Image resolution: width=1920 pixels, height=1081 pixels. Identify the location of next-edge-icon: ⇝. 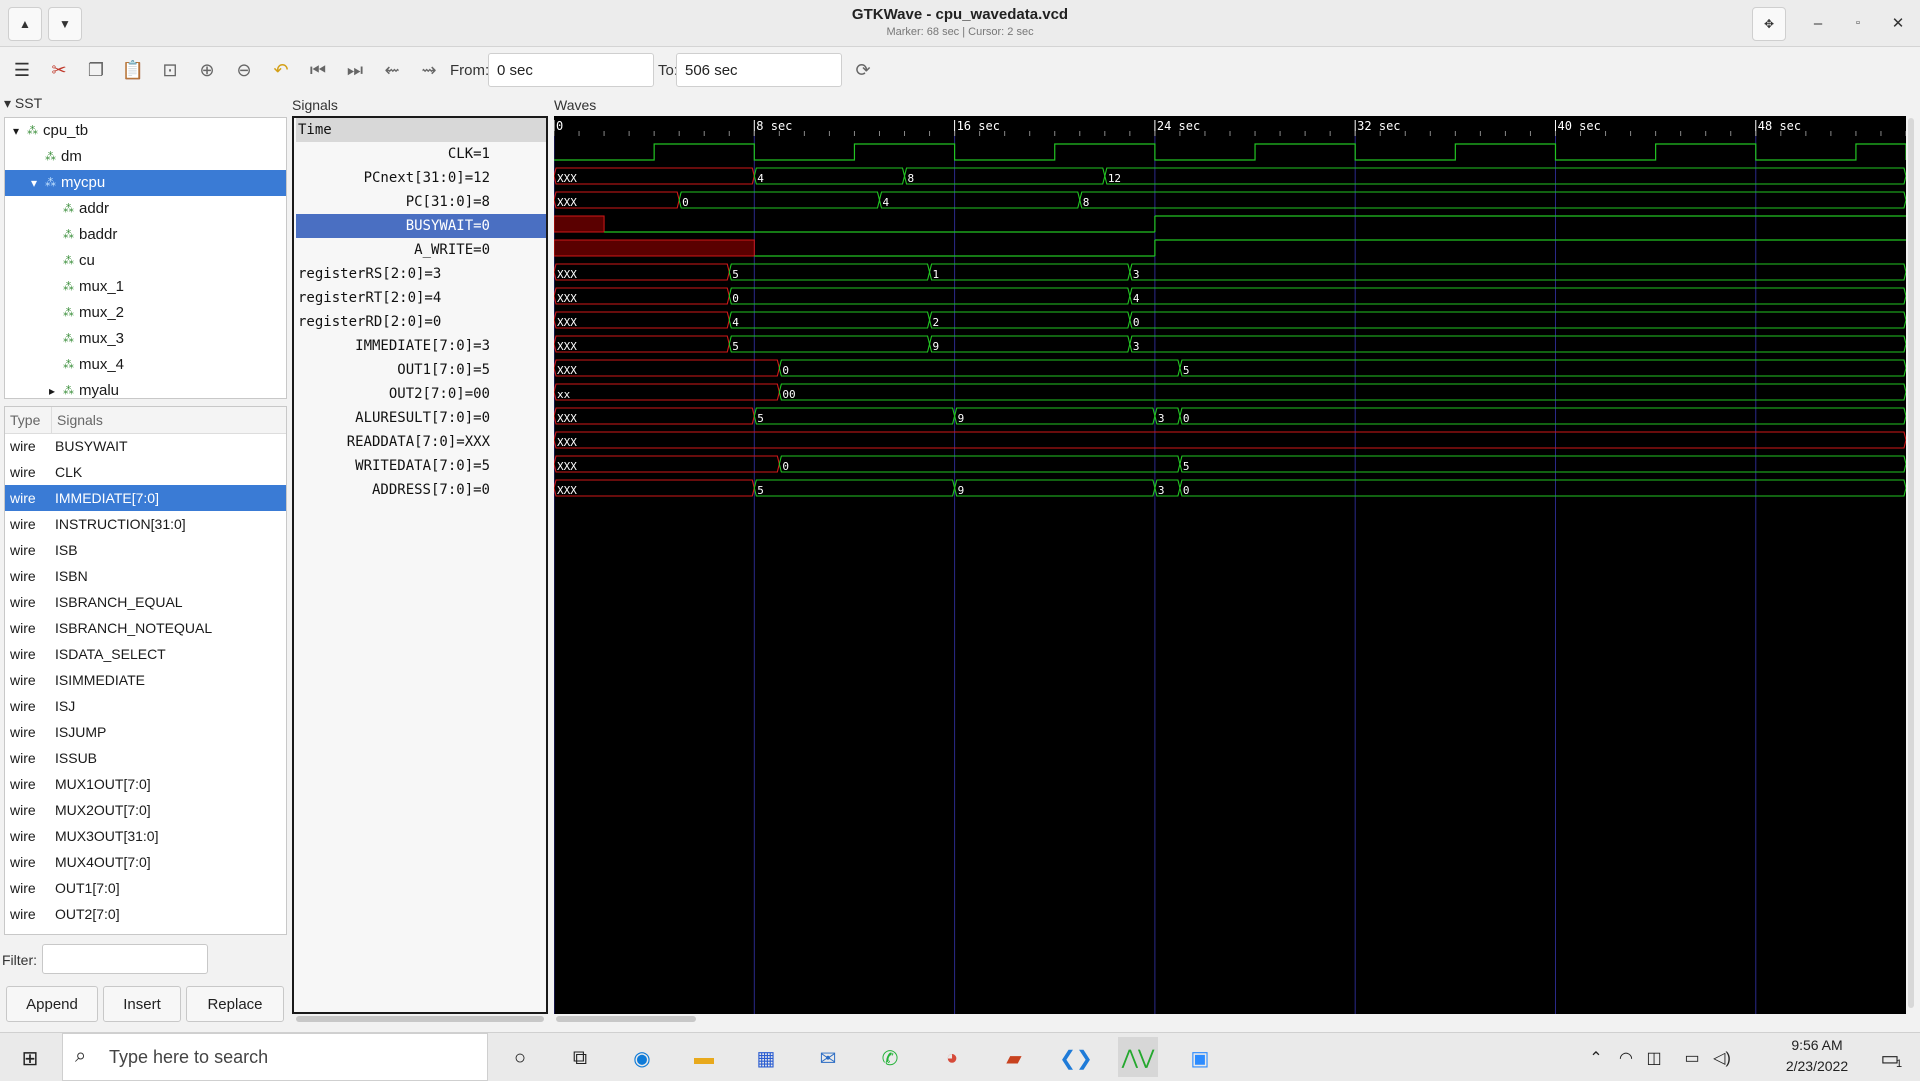
(429, 70).